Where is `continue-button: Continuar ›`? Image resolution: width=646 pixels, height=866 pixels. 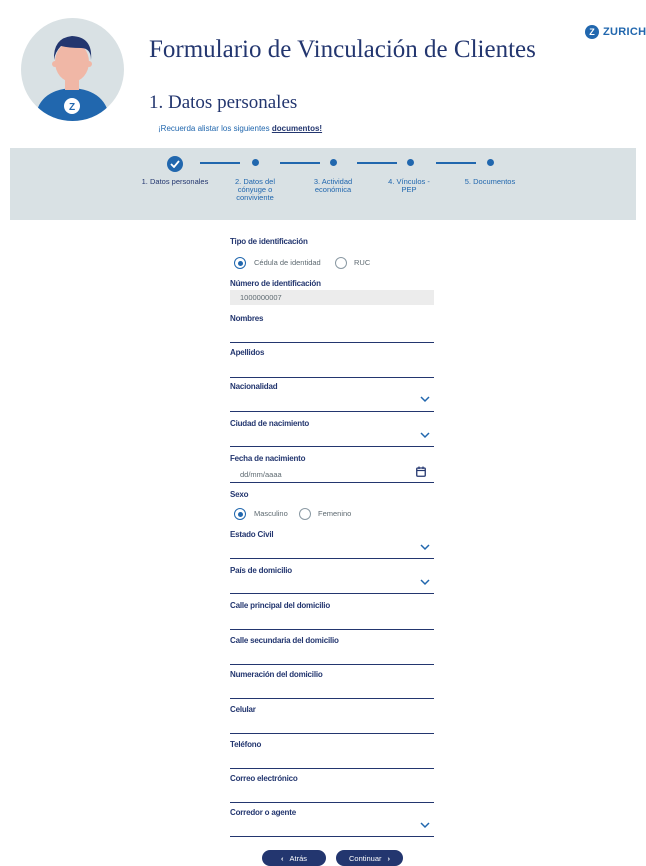
continue-button: Continuar › is located at coordinates (369, 858).